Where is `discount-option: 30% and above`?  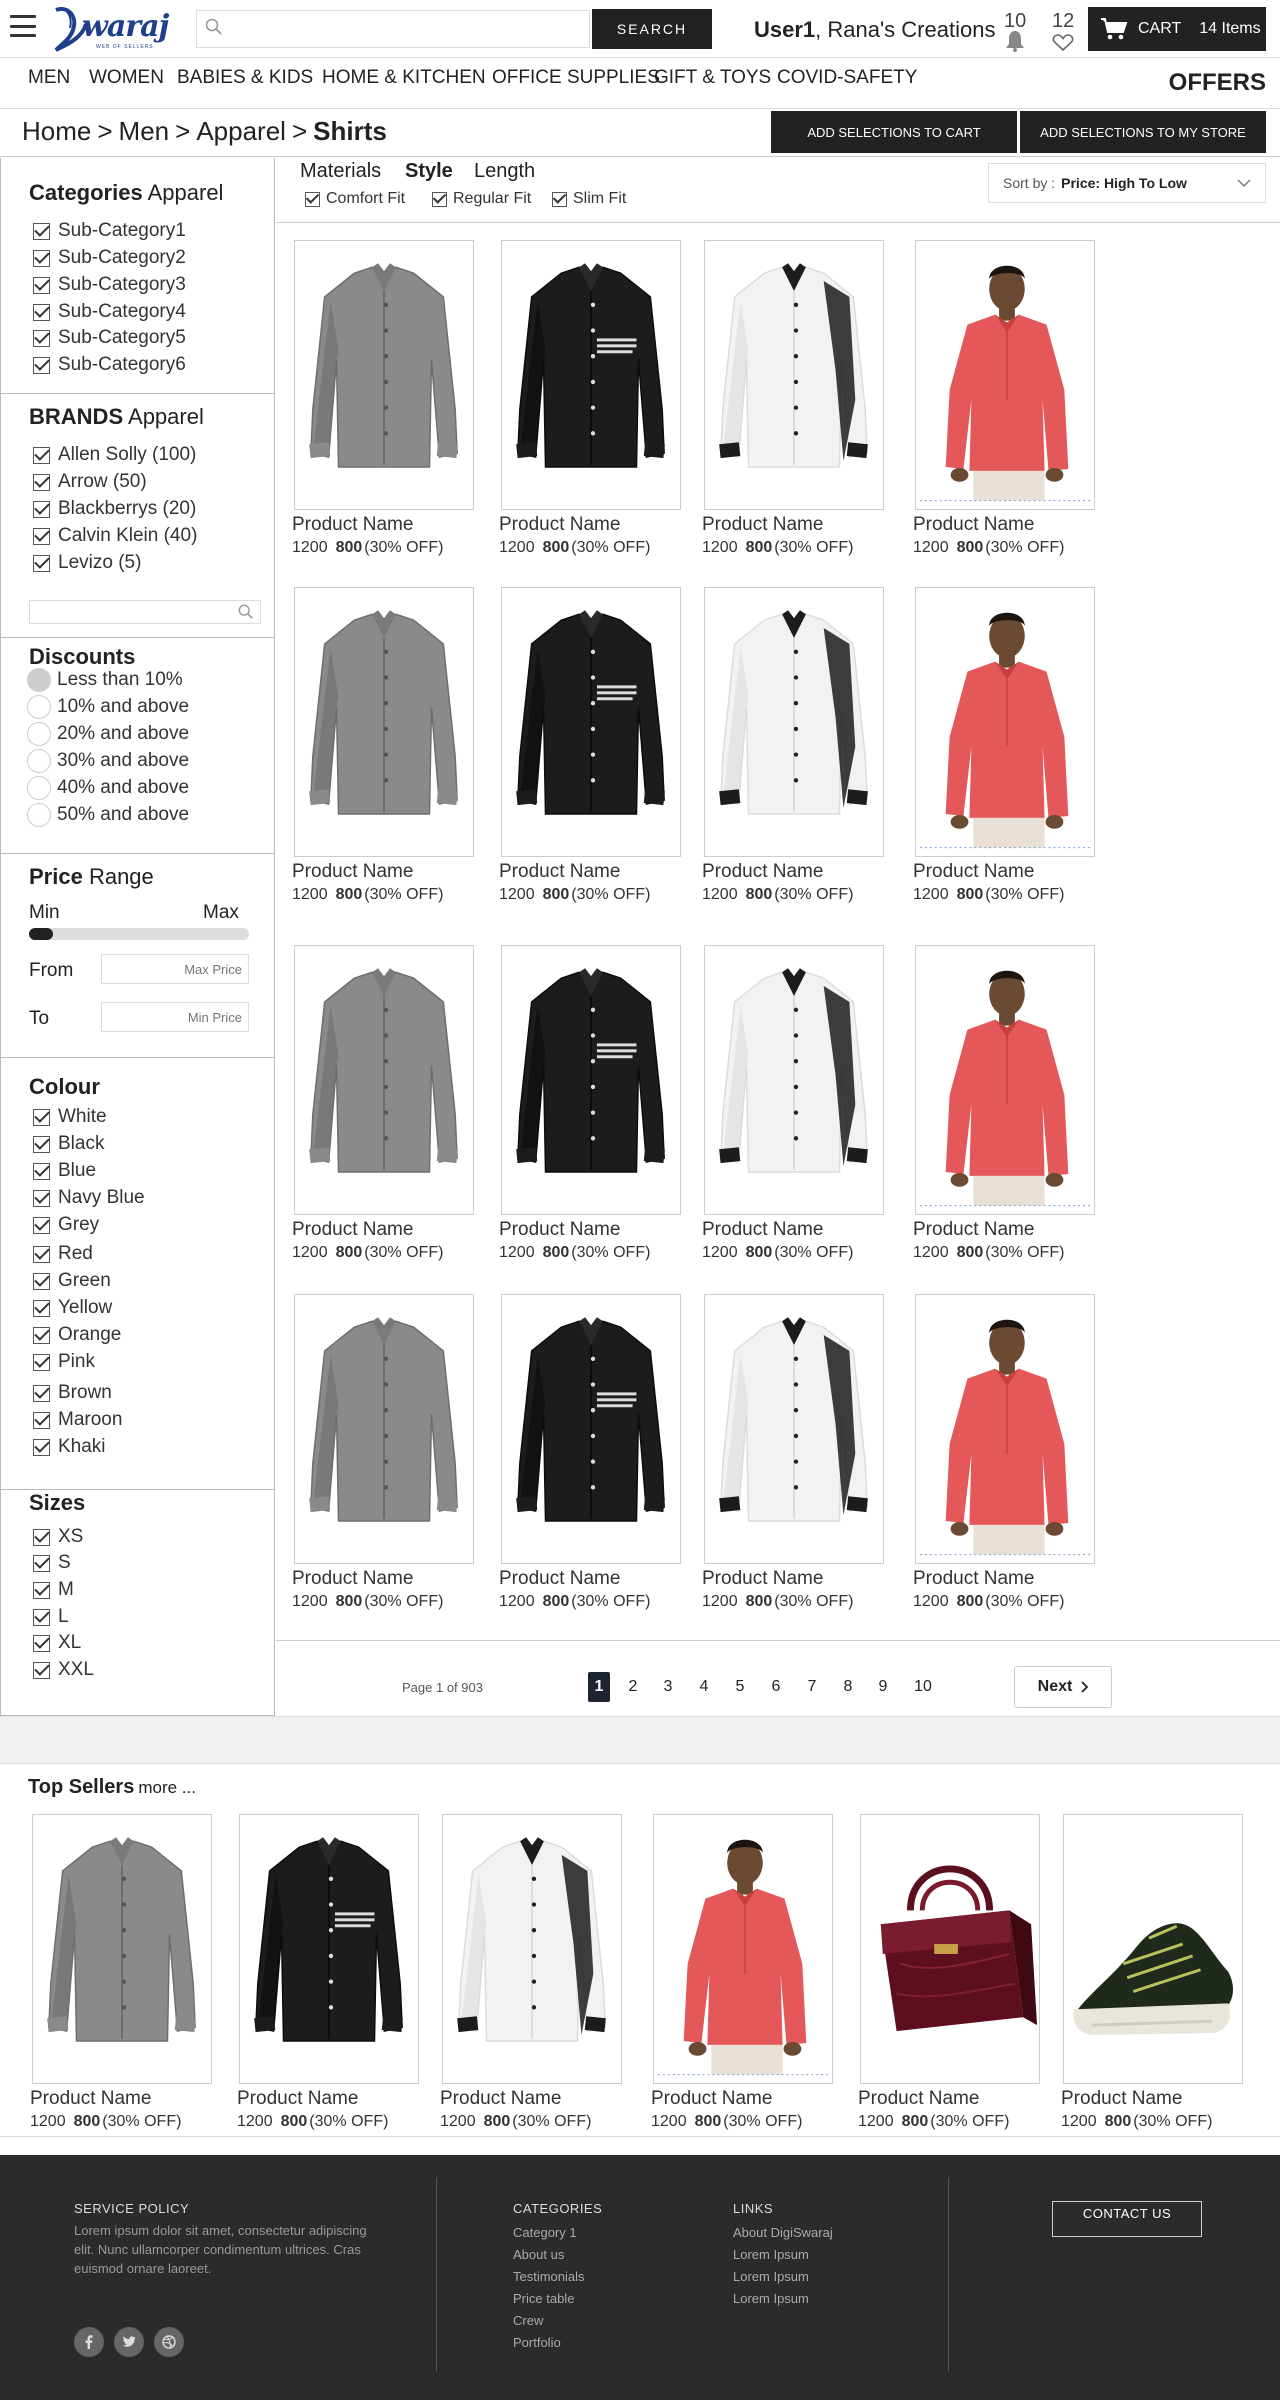 discount-option: 30% and above is located at coordinates (108, 761).